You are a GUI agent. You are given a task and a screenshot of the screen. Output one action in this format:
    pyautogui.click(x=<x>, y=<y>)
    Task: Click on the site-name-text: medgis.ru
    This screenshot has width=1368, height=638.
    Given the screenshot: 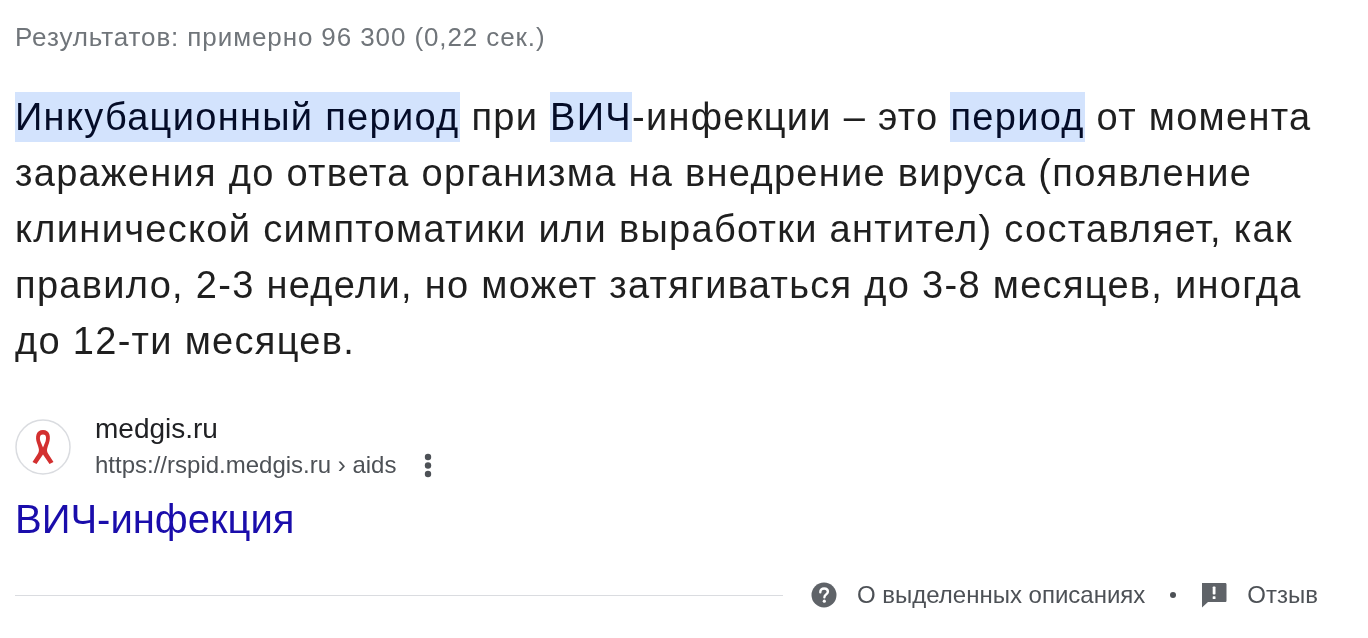 What is the action you would take?
    pyautogui.click(x=157, y=429)
    